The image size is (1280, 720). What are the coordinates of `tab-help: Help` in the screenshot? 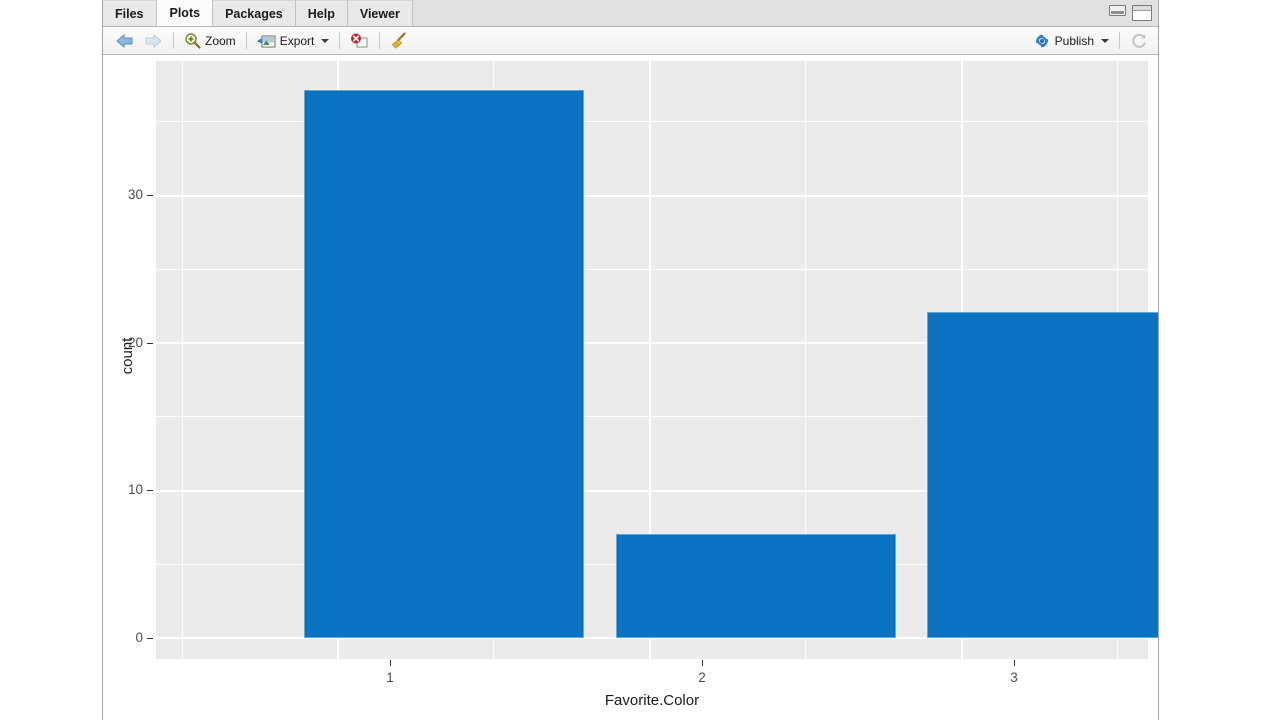 It's located at (321, 13).